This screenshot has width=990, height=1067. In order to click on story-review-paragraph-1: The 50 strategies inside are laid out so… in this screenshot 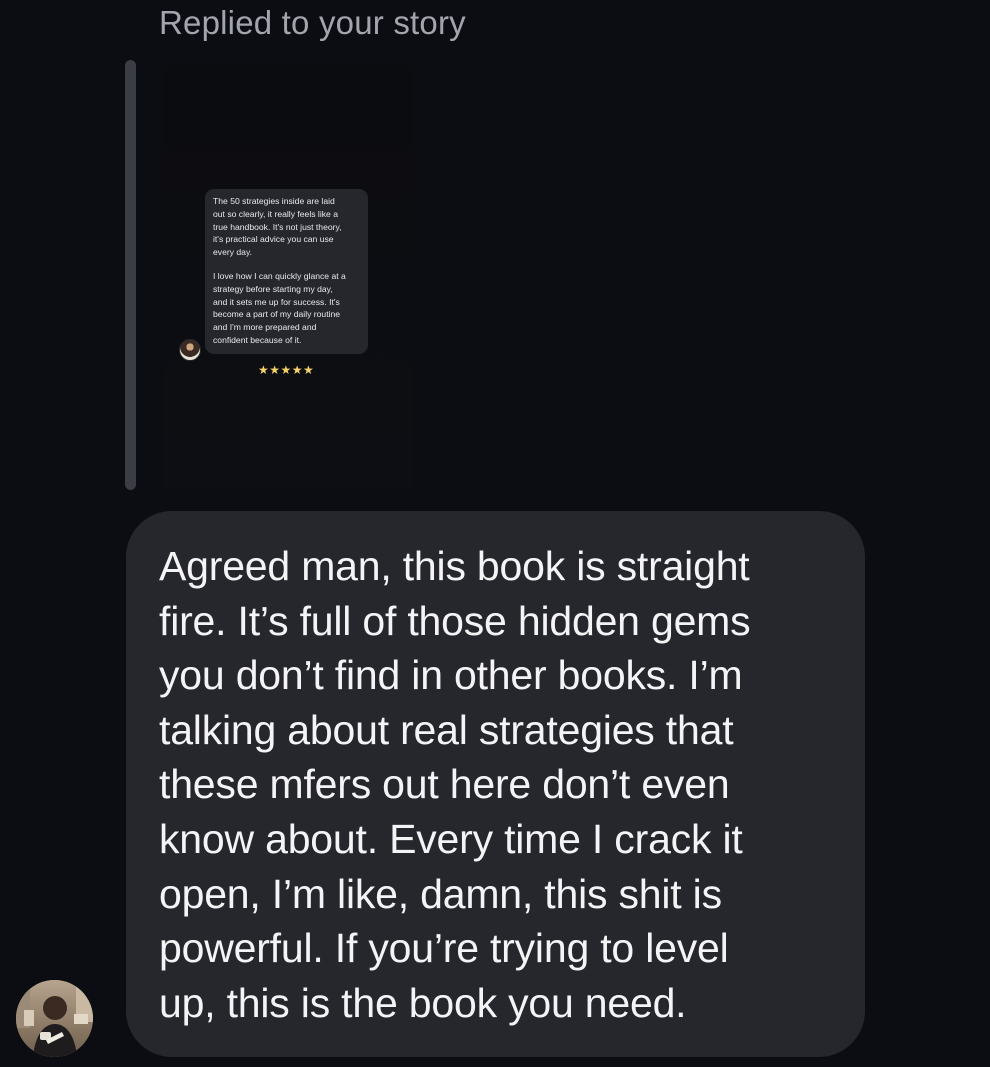, I will do `click(277, 227)`.